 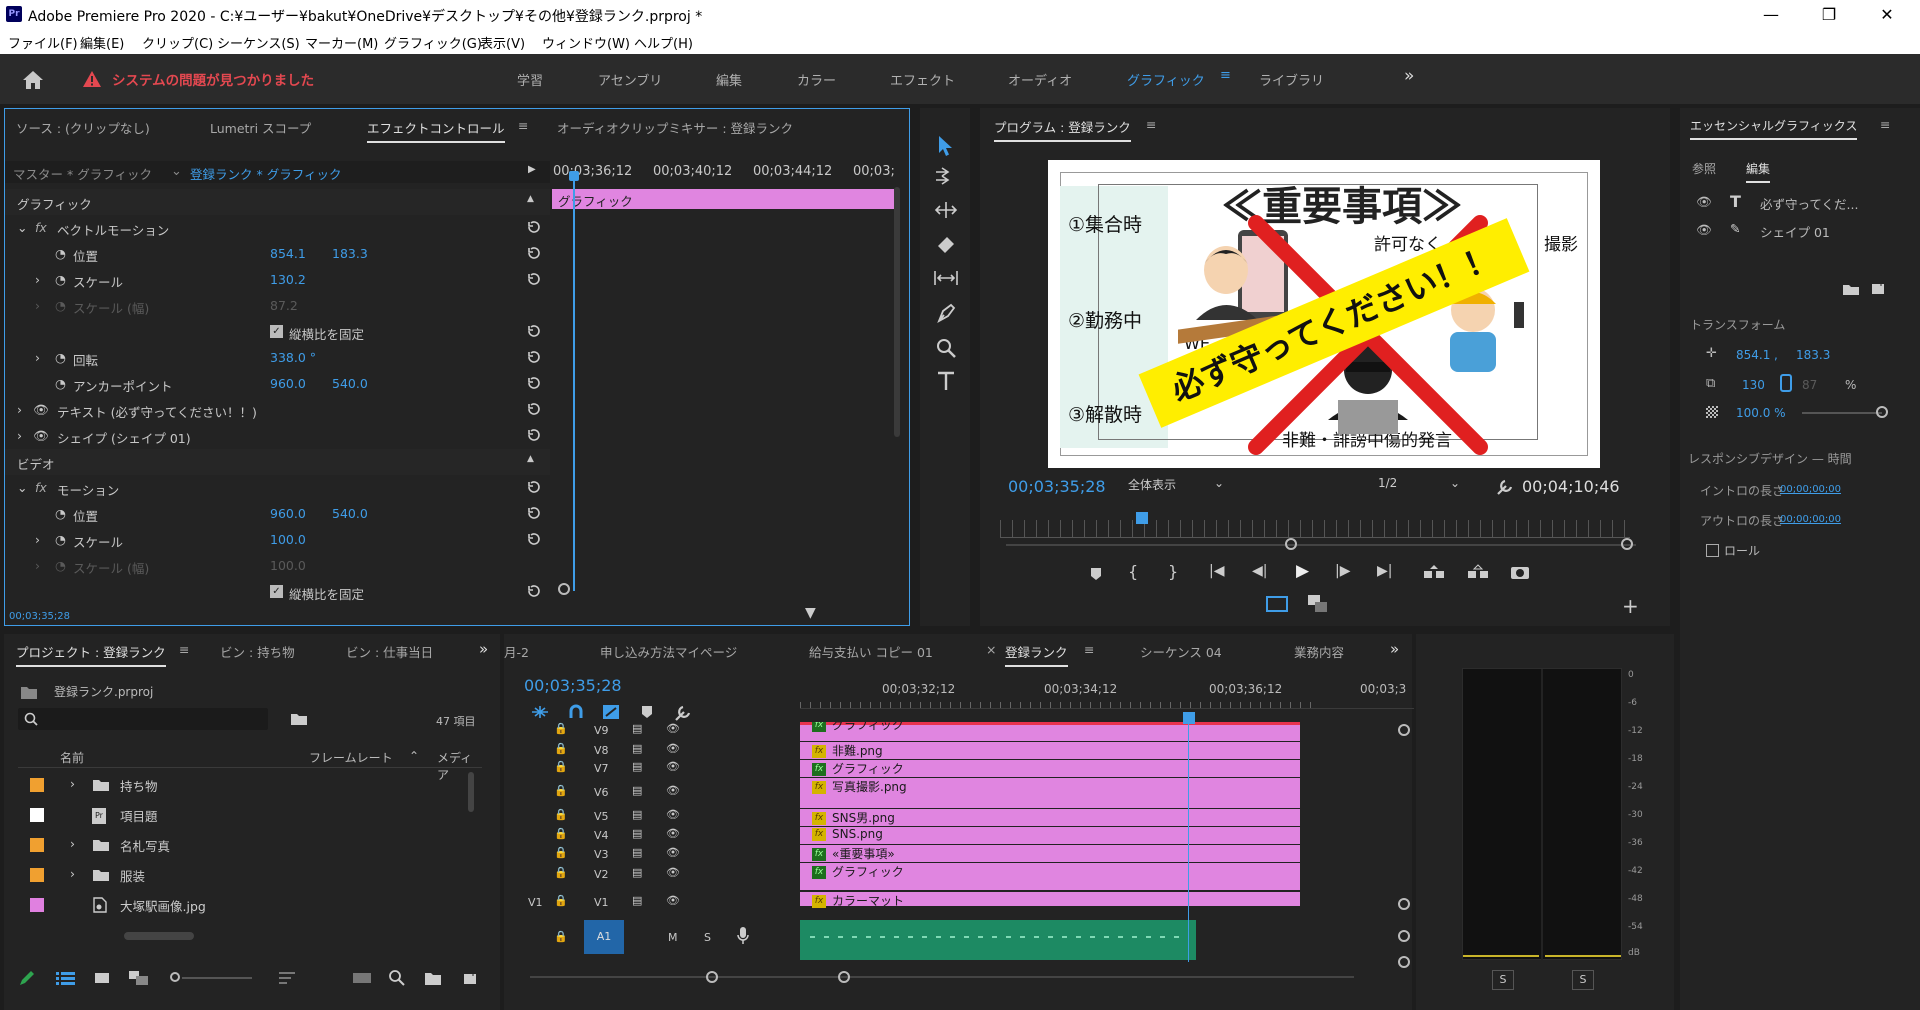 I want to click on clip: fx SNS.png, so click(x=1050, y=835).